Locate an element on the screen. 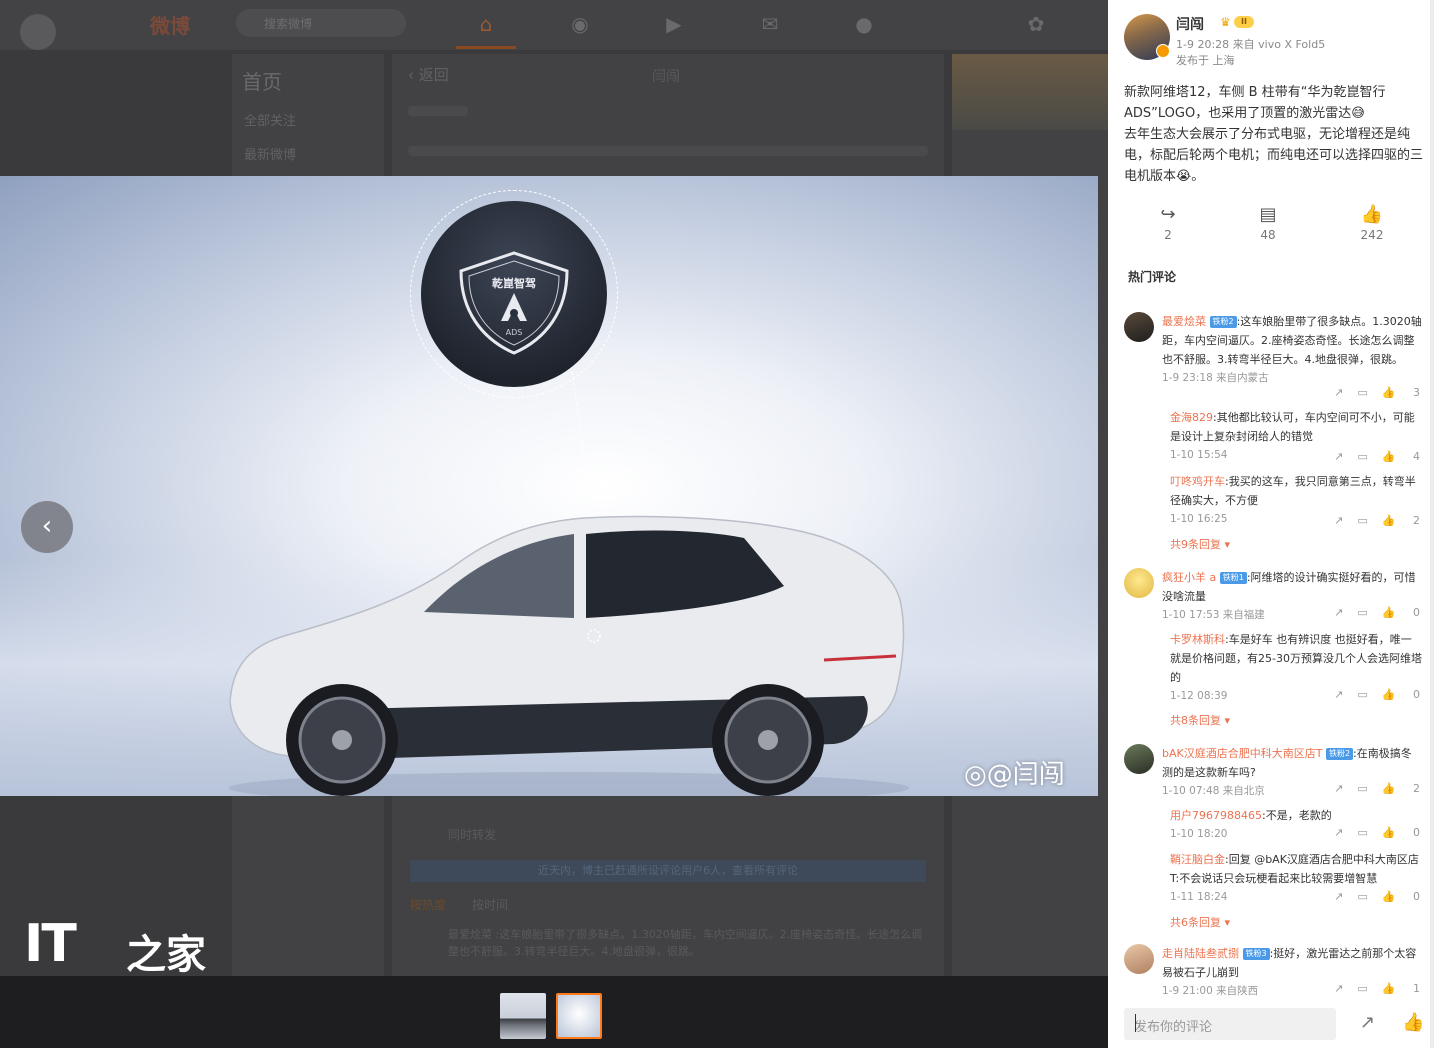 This screenshot has width=1434, height=1048. verified-icon is located at coordinates (1163, 51).